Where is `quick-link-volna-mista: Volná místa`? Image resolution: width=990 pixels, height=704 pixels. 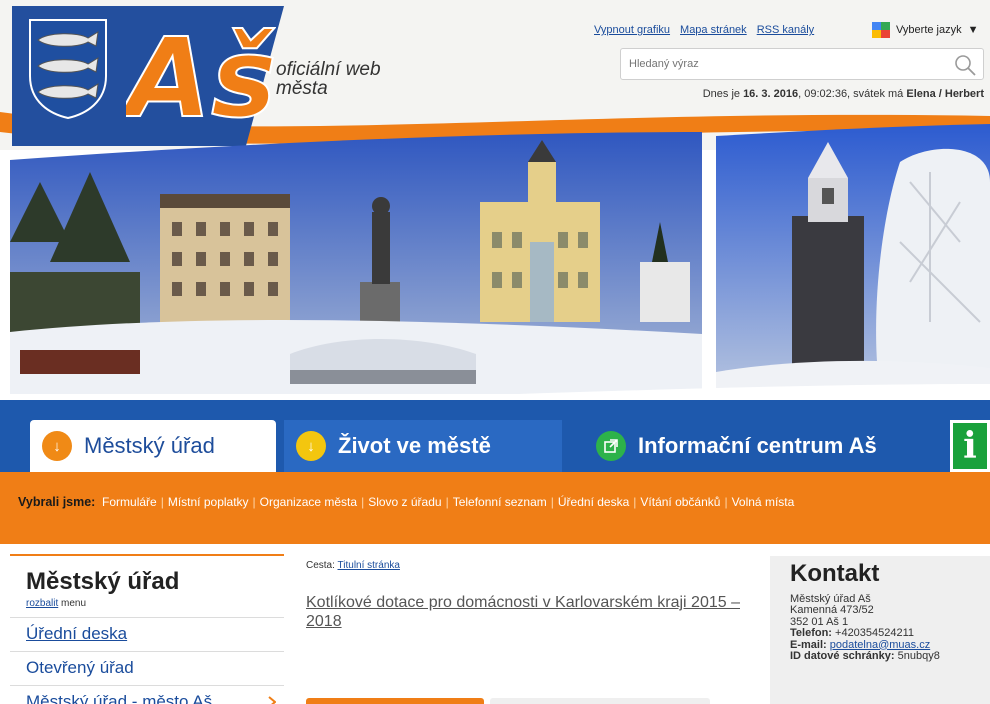
quick-link-volna-mista: Volná místa is located at coordinates (763, 502).